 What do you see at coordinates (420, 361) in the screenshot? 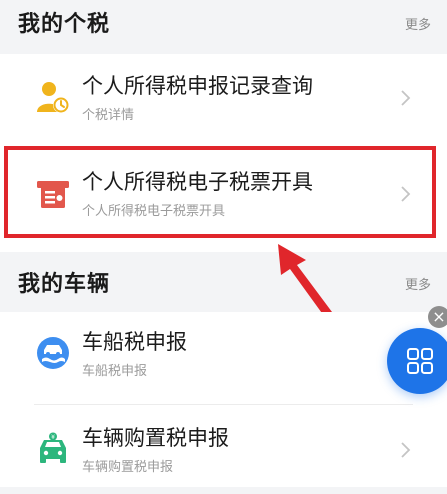
I see `grid-icon` at bounding box center [420, 361].